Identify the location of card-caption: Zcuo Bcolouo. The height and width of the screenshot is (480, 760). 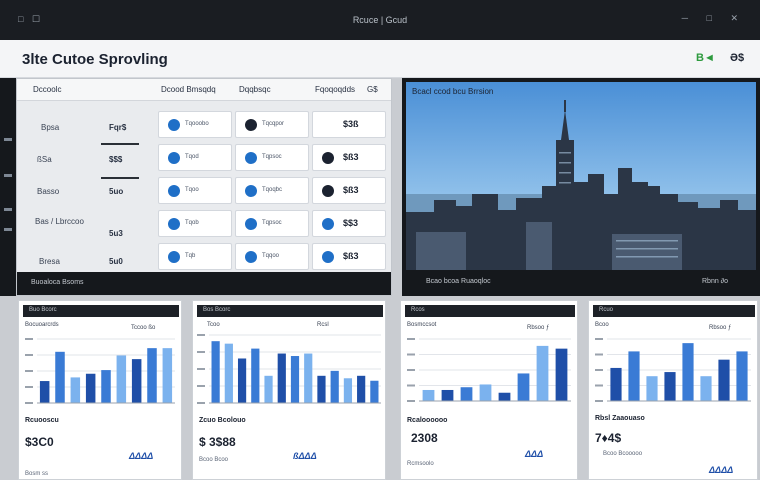
(222, 420).